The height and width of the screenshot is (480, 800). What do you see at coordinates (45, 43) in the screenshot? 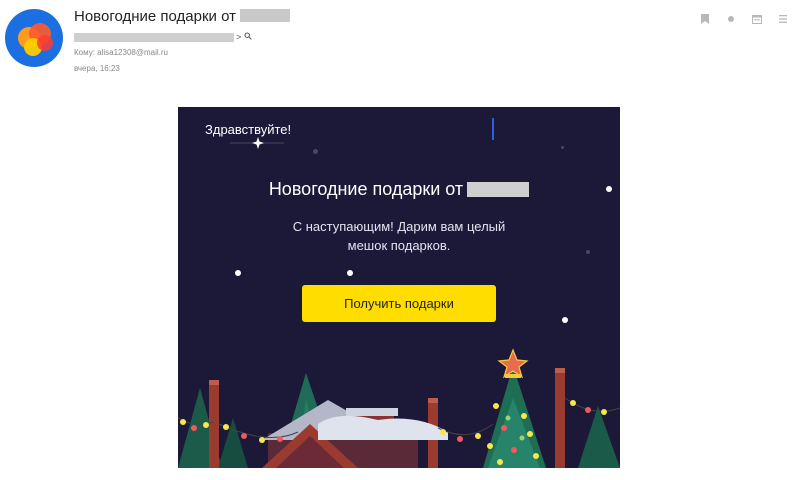
I see `avatar-blob-crimson` at bounding box center [45, 43].